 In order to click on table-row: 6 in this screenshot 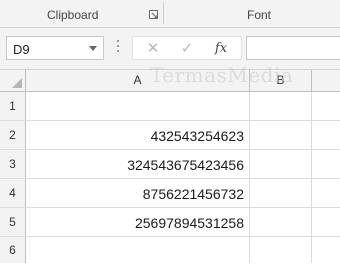, I will do `click(170, 250)`.